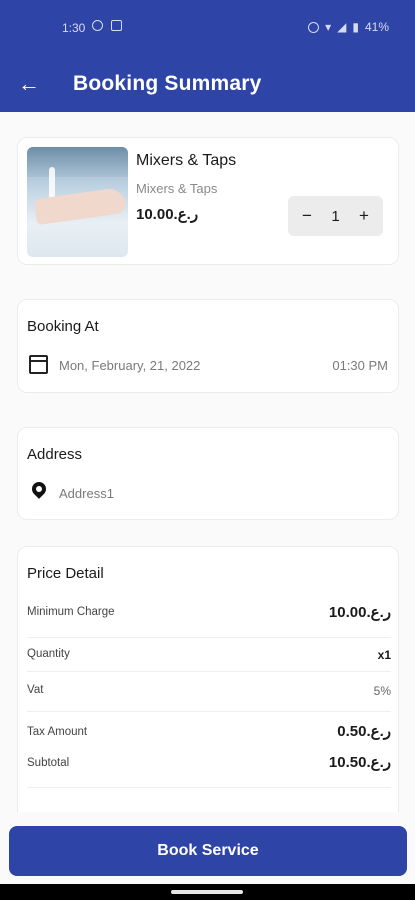 This screenshot has width=415, height=900. Describe the element at coordinates (107, 25) in the screenshot. I see `status-left-icons` at that location.